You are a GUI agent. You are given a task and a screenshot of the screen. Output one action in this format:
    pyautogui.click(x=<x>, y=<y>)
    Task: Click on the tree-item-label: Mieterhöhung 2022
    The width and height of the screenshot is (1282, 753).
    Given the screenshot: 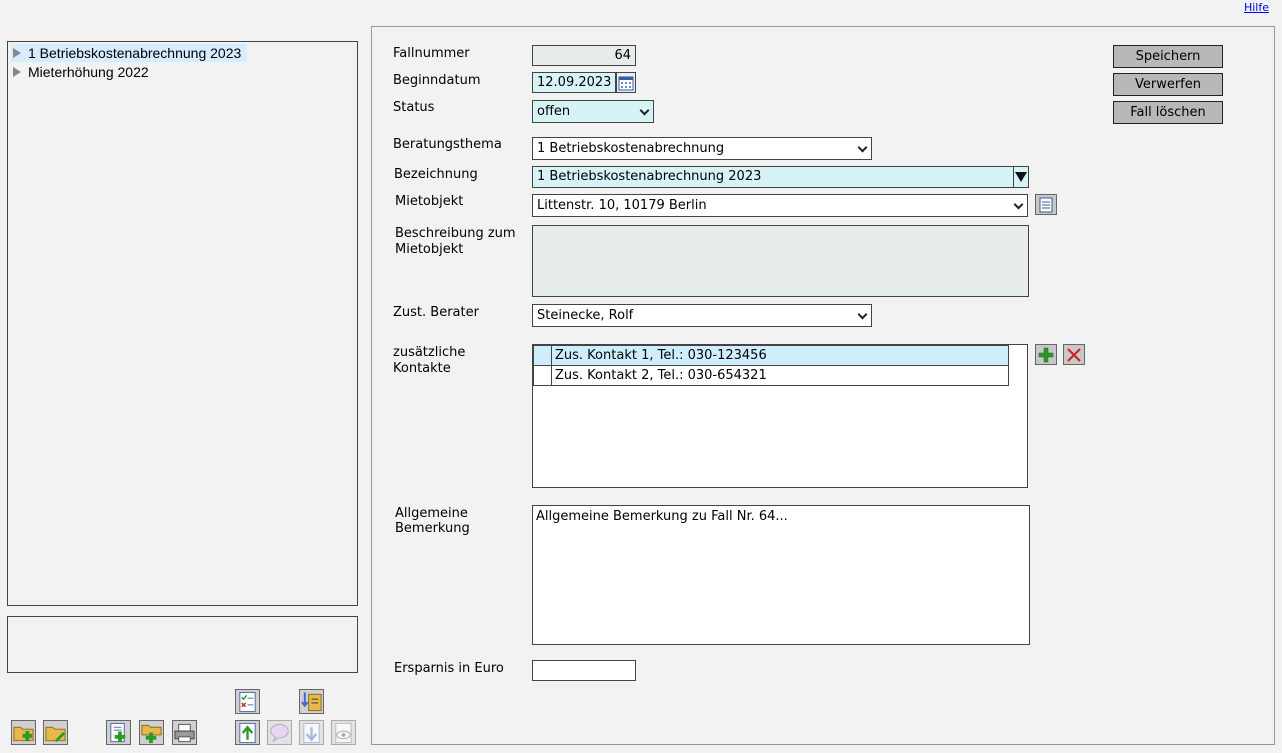 What is the action you would take?
    pyautogui.click(x=88, y=72)
    